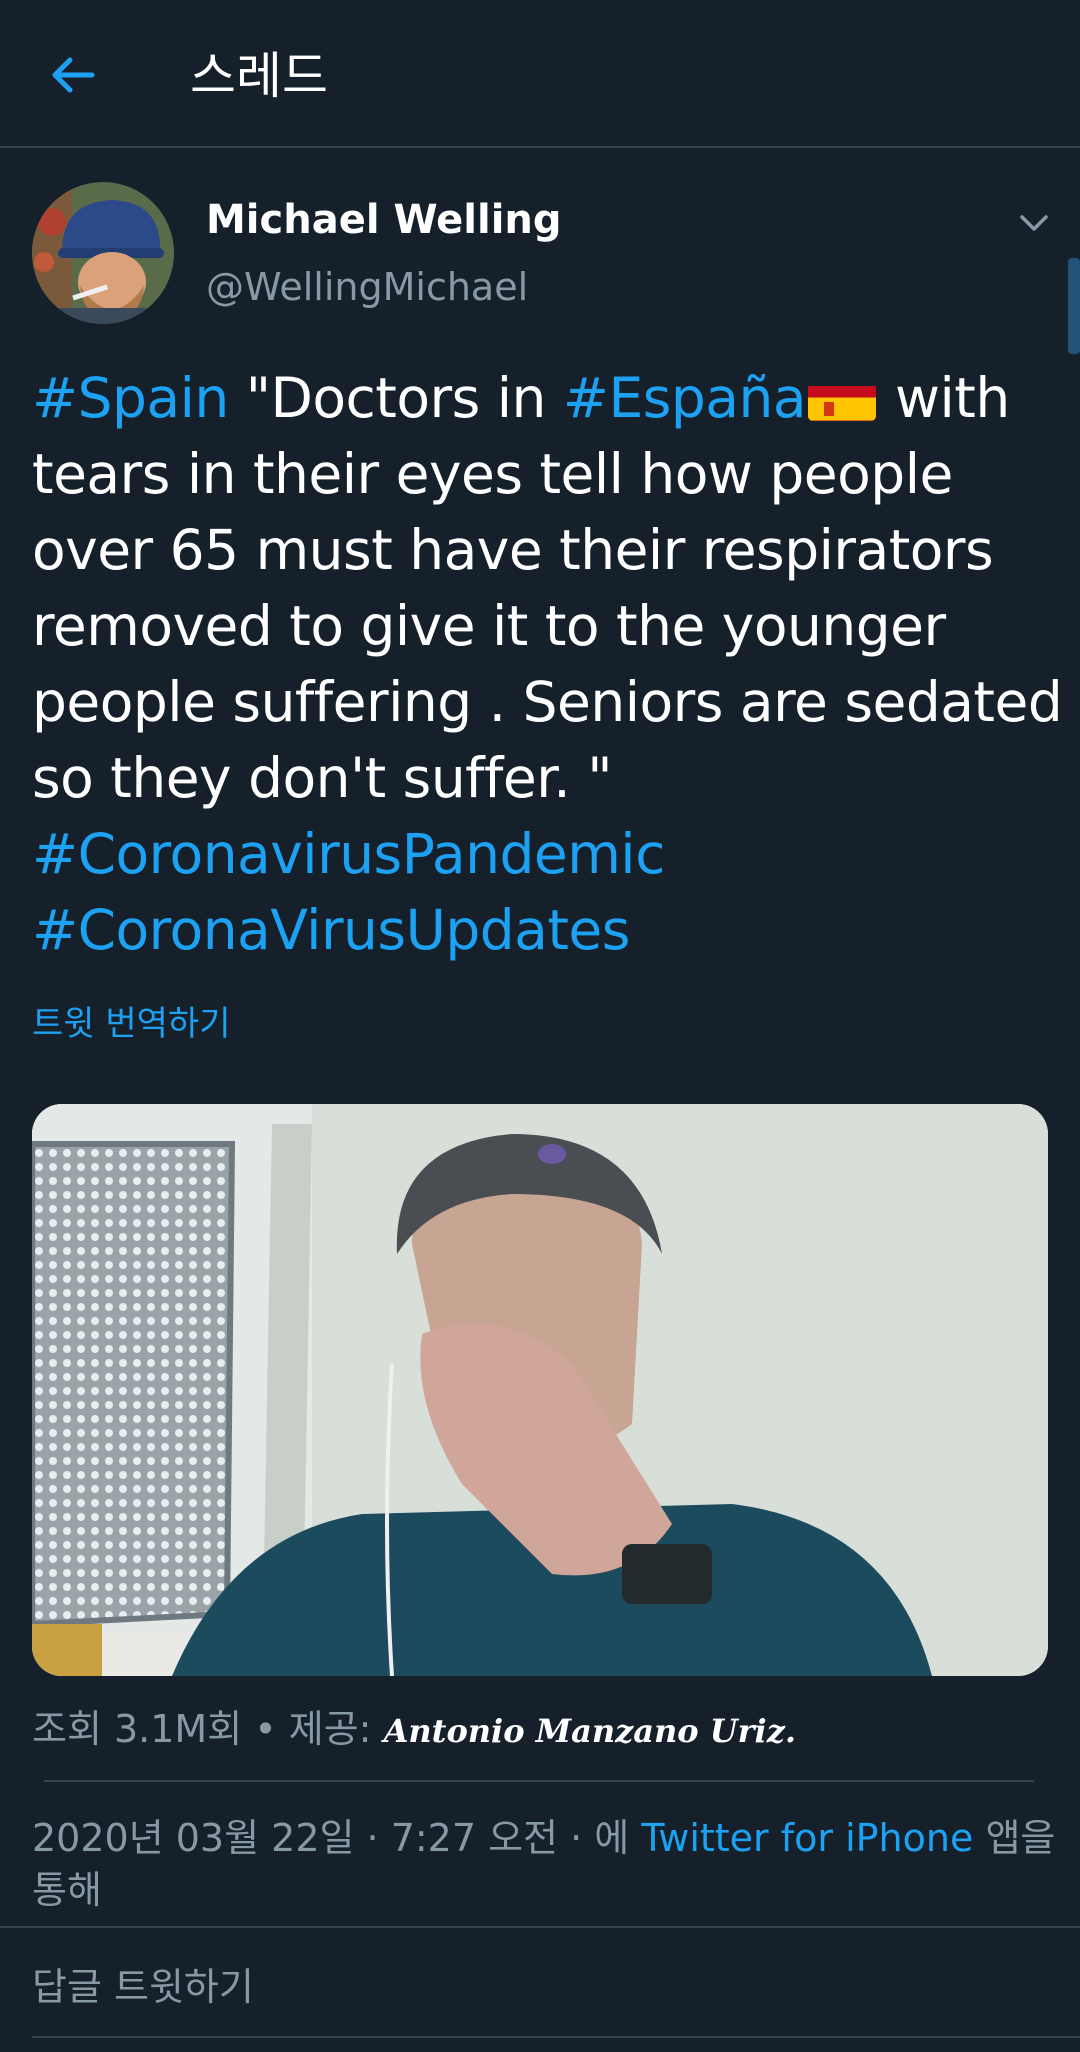  What do you see at coordinates (395, 398) in the screenshot?
I see `tweet-text-segment: "Doctors in` at bounding box center [395, 398].